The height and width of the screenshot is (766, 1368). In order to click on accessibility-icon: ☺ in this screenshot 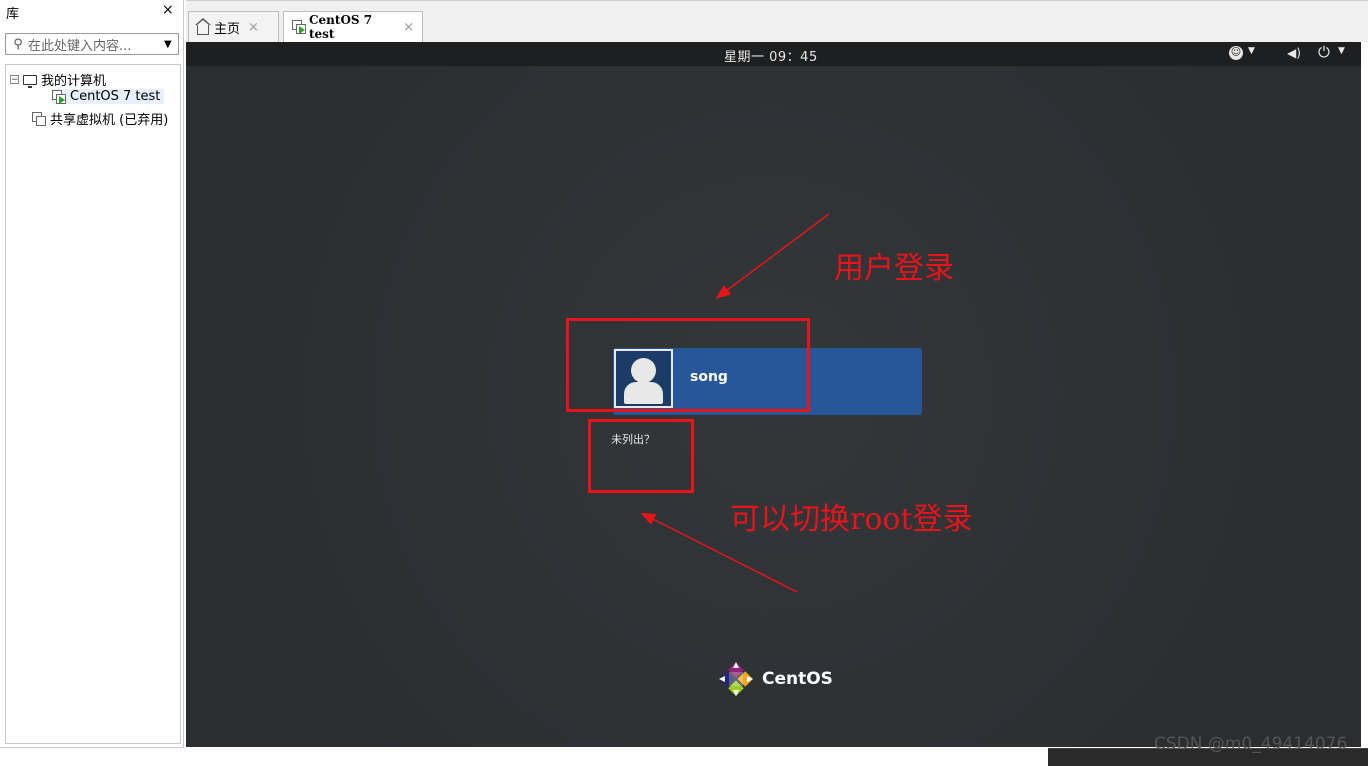, I will do `click(1236, 53)`.